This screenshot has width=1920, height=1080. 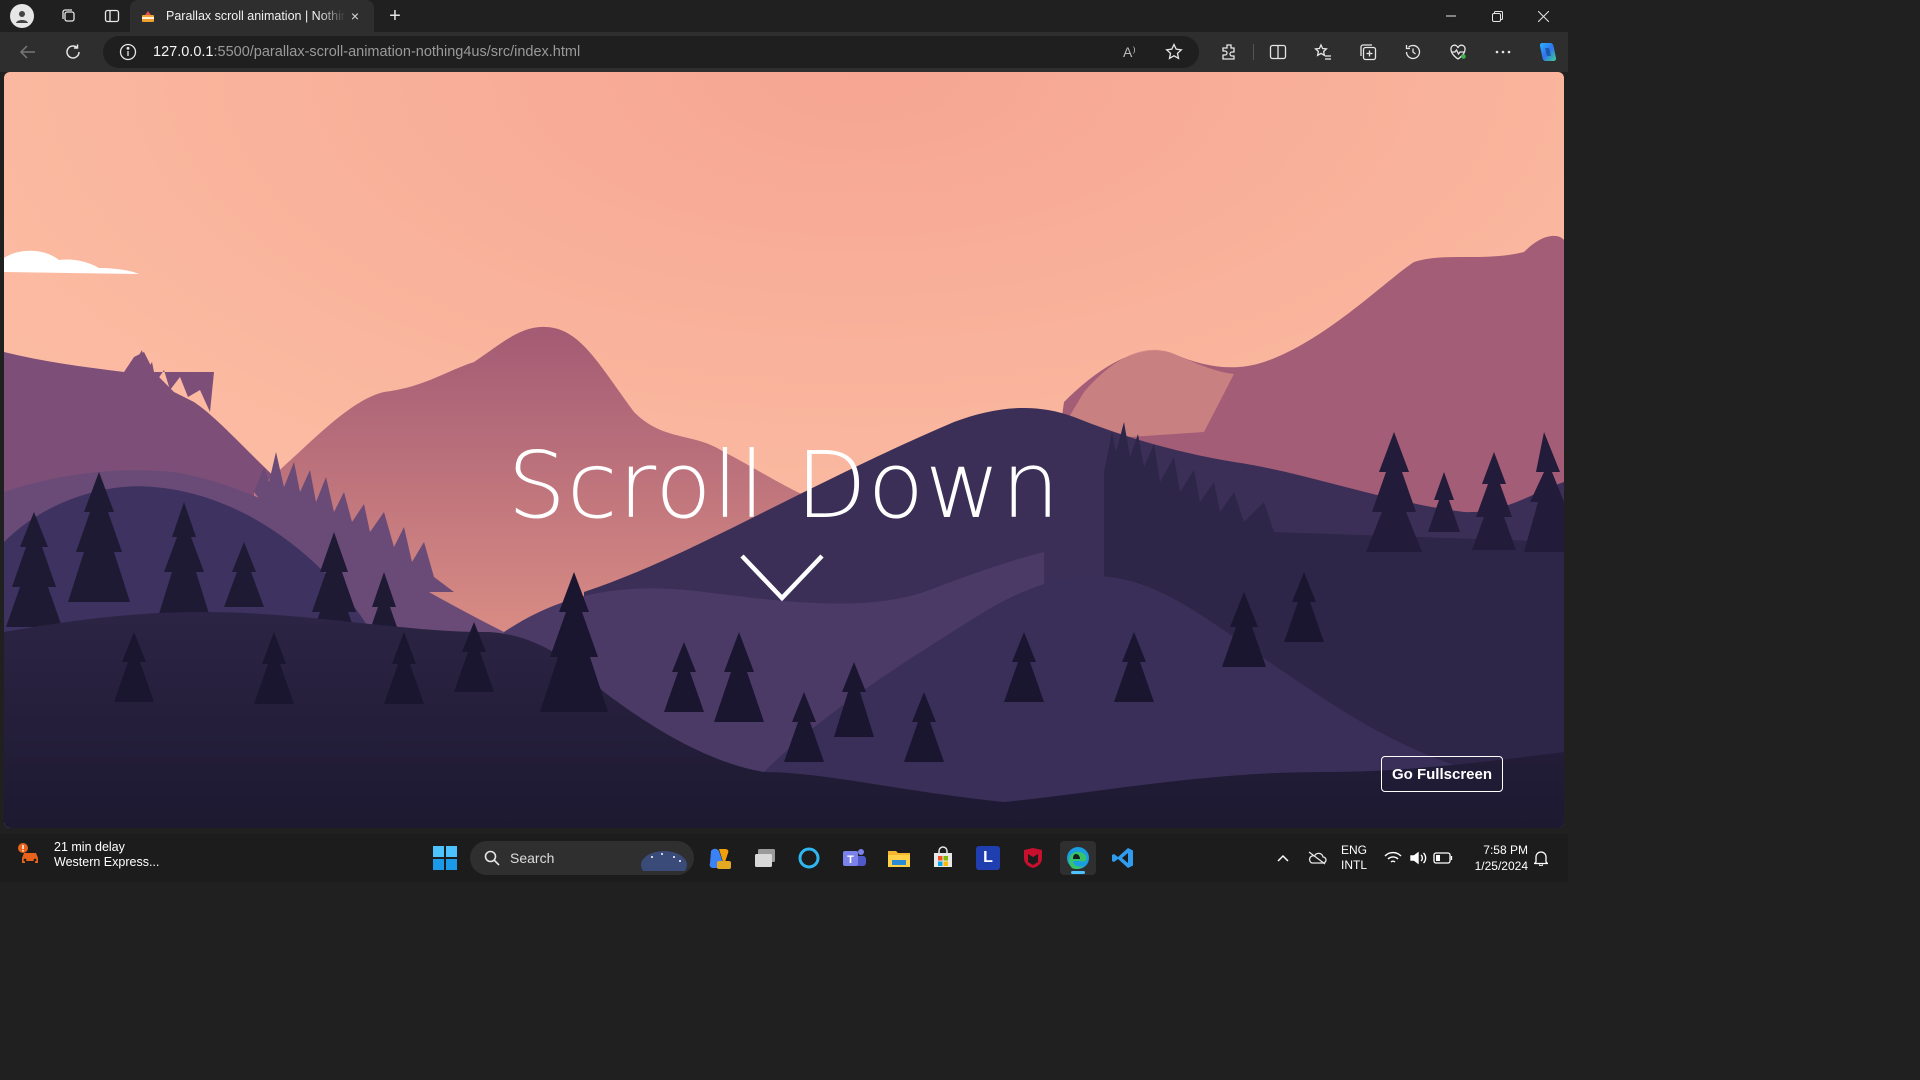 What do you see at coordinates (1253, 52) in the screenshot?
I see `toolbar-divider` at bounding box center [1253, 52].